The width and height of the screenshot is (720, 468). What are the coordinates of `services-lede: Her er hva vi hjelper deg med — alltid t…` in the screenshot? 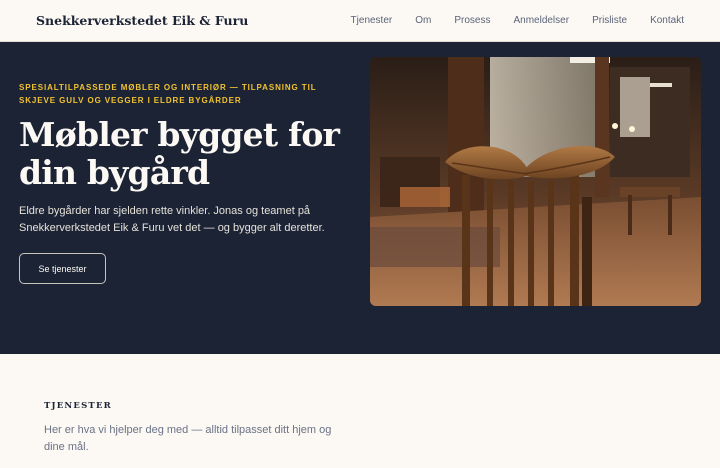 It's located at (188, 438).